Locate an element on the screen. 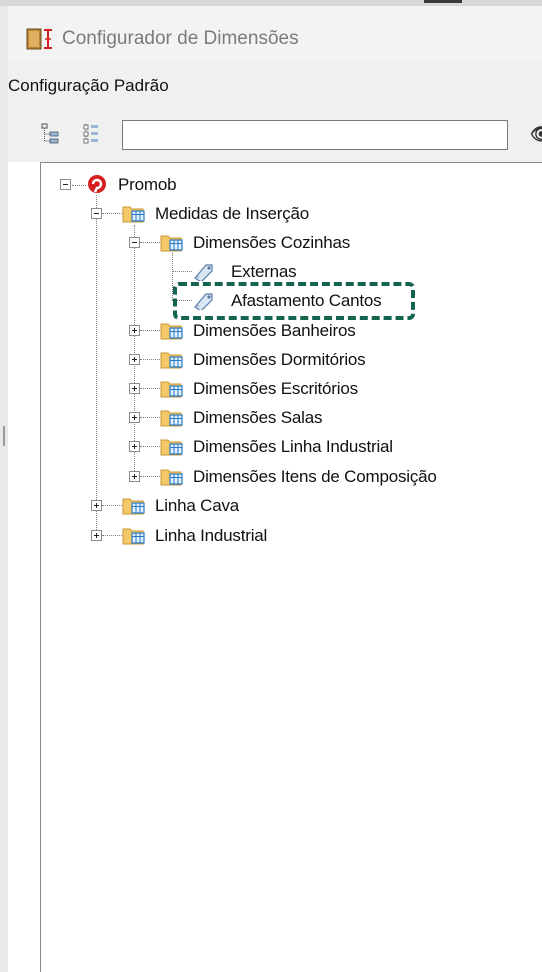 The width and height of the screenshot is (542, 972). config-bar: Configuração Padrão is located at coordinates (275, 84).